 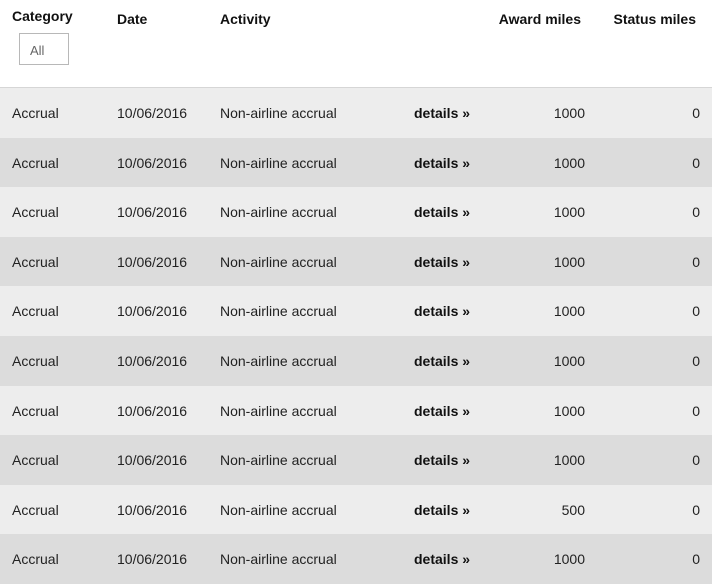 What do you see at coordinates (654, 19) in the screenshot?
I see `column-header-status-miles: Status miles` at bounding box center [654, 19].